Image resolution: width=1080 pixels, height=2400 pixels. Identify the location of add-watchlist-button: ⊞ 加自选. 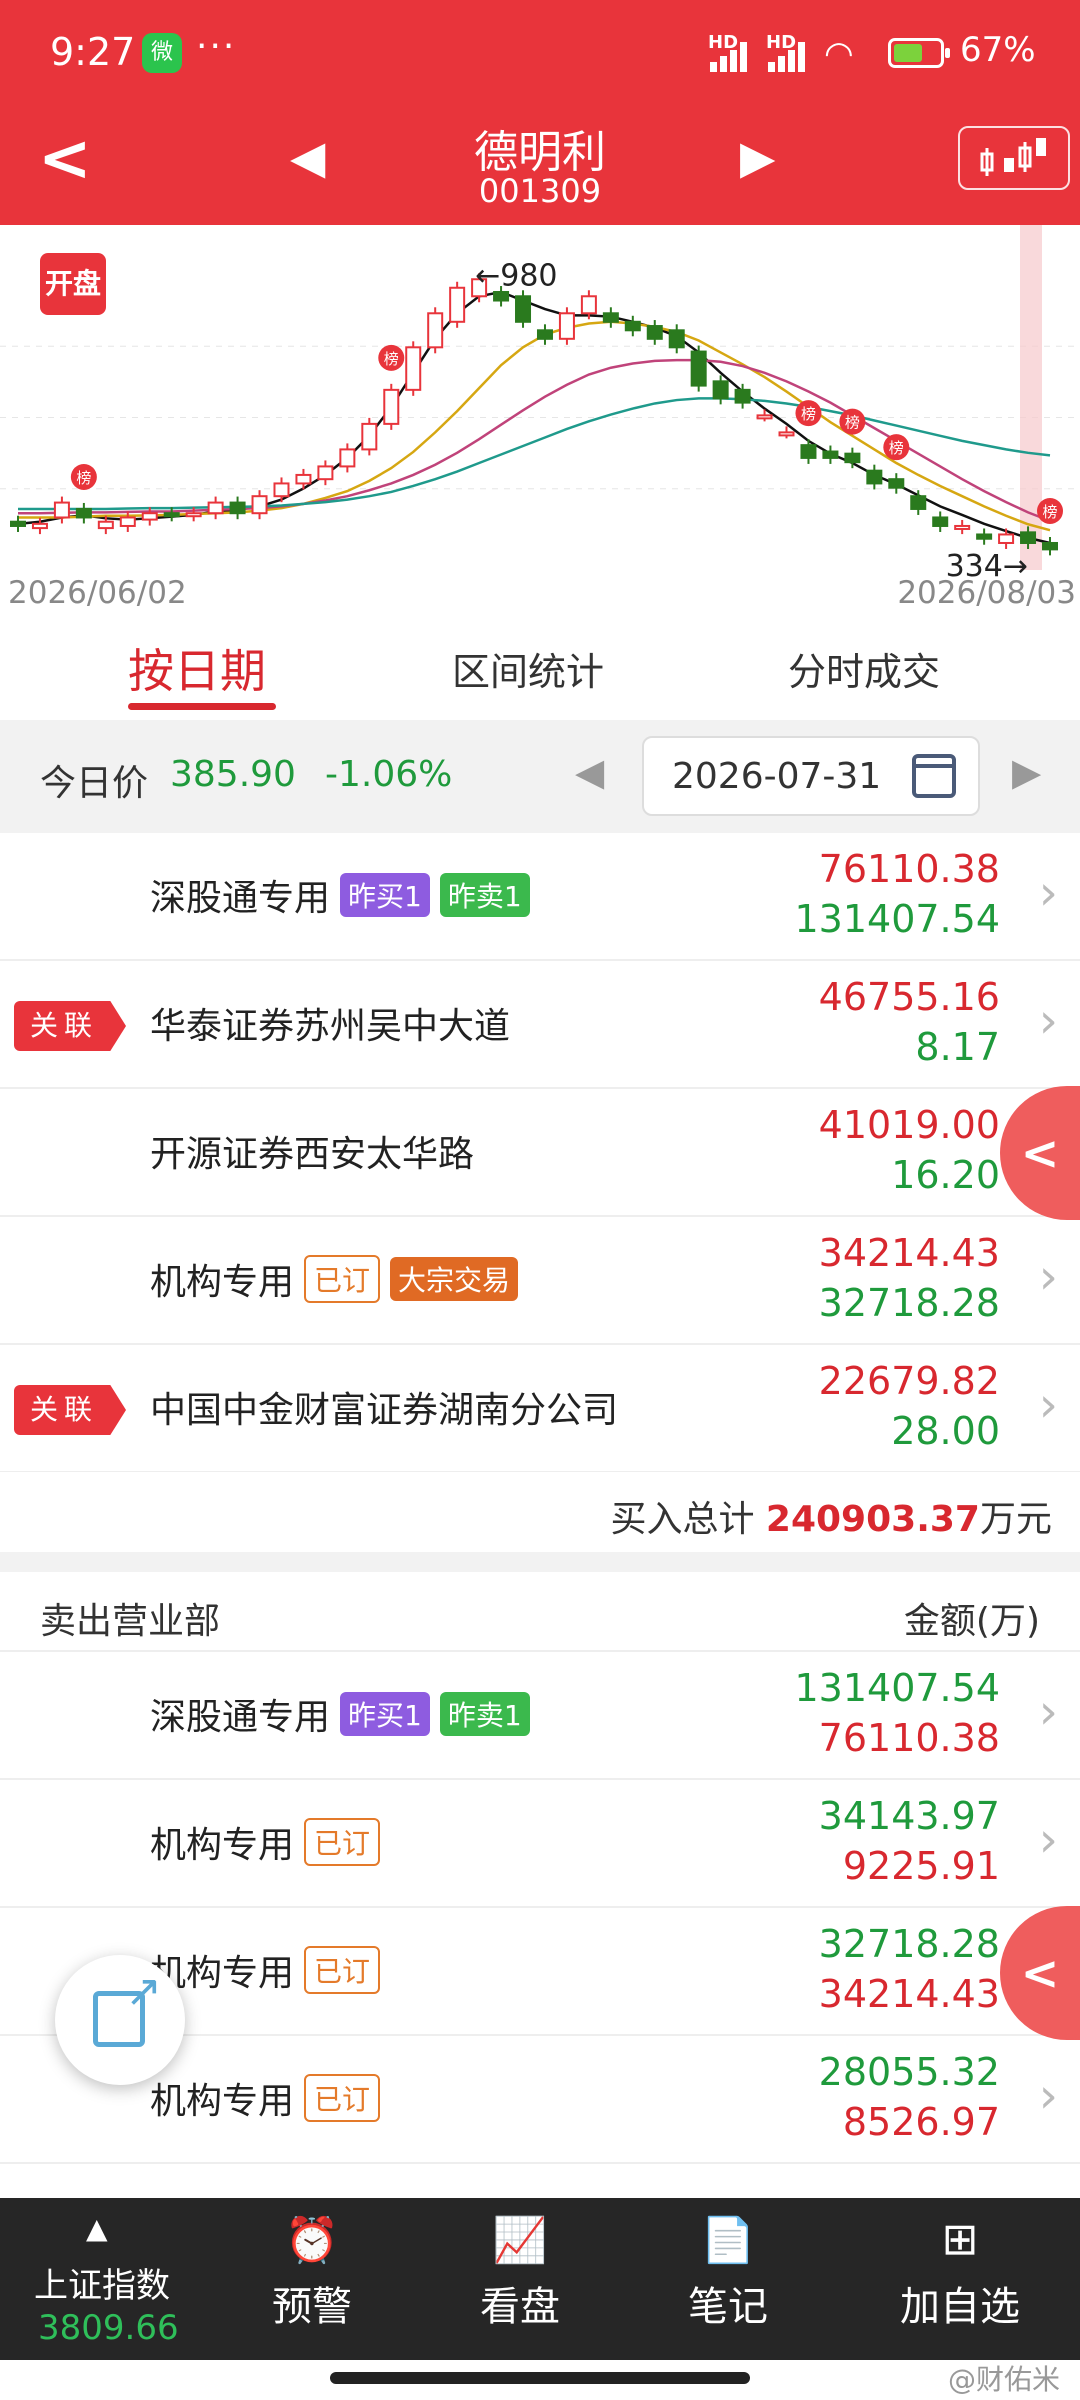
(960, 2279).